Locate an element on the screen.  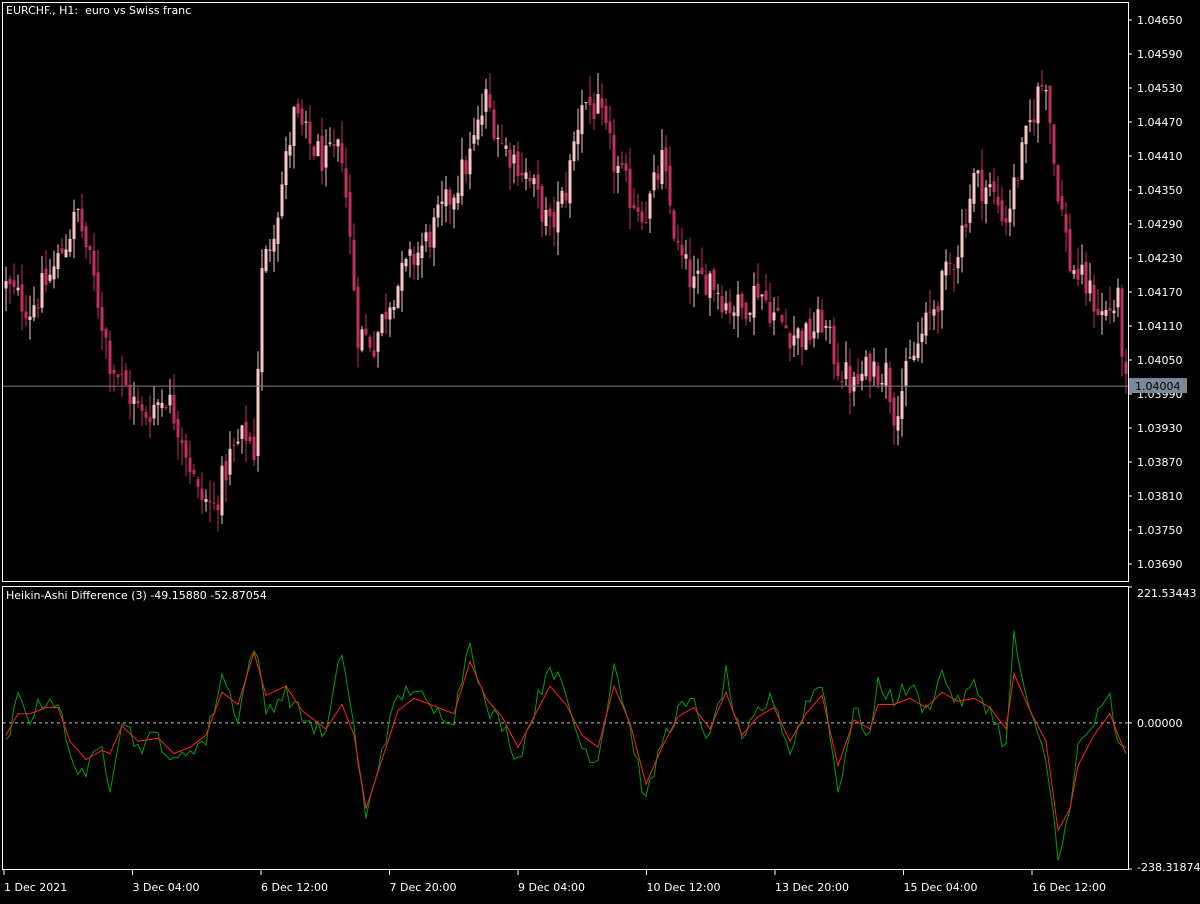
main-chart-title: EURCHF., H1: euro vs Swiss franc is located at coordinates (99, 10).